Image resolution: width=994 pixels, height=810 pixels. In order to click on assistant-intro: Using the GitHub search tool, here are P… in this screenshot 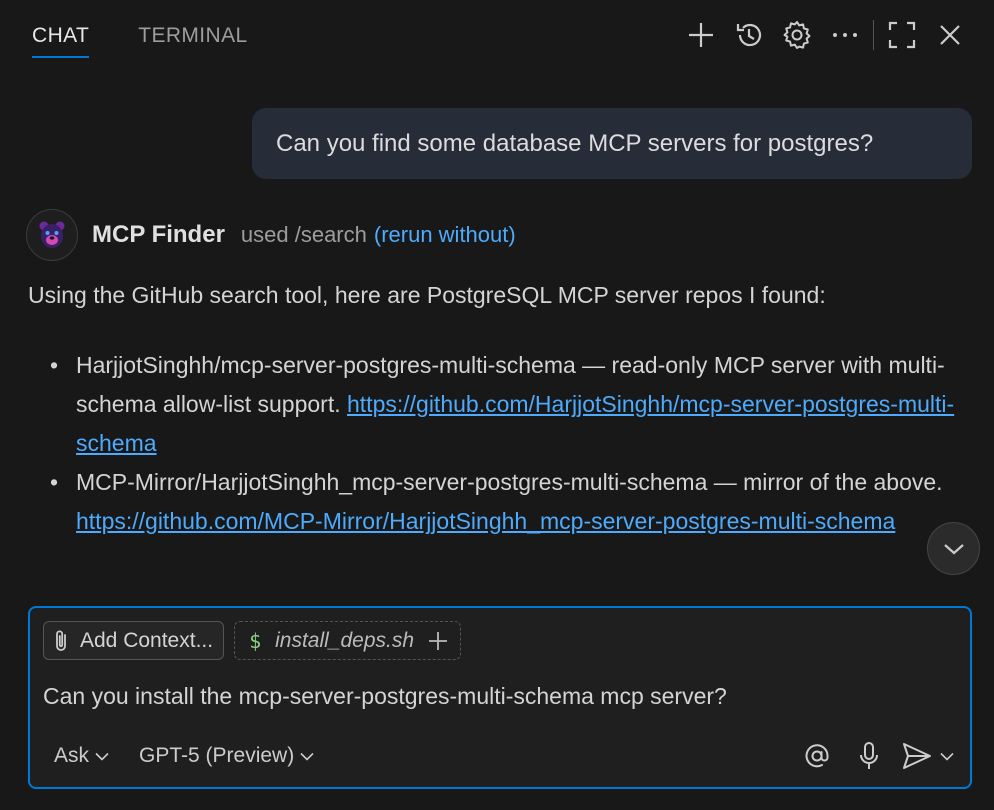, I will do `click(427, 295)`.